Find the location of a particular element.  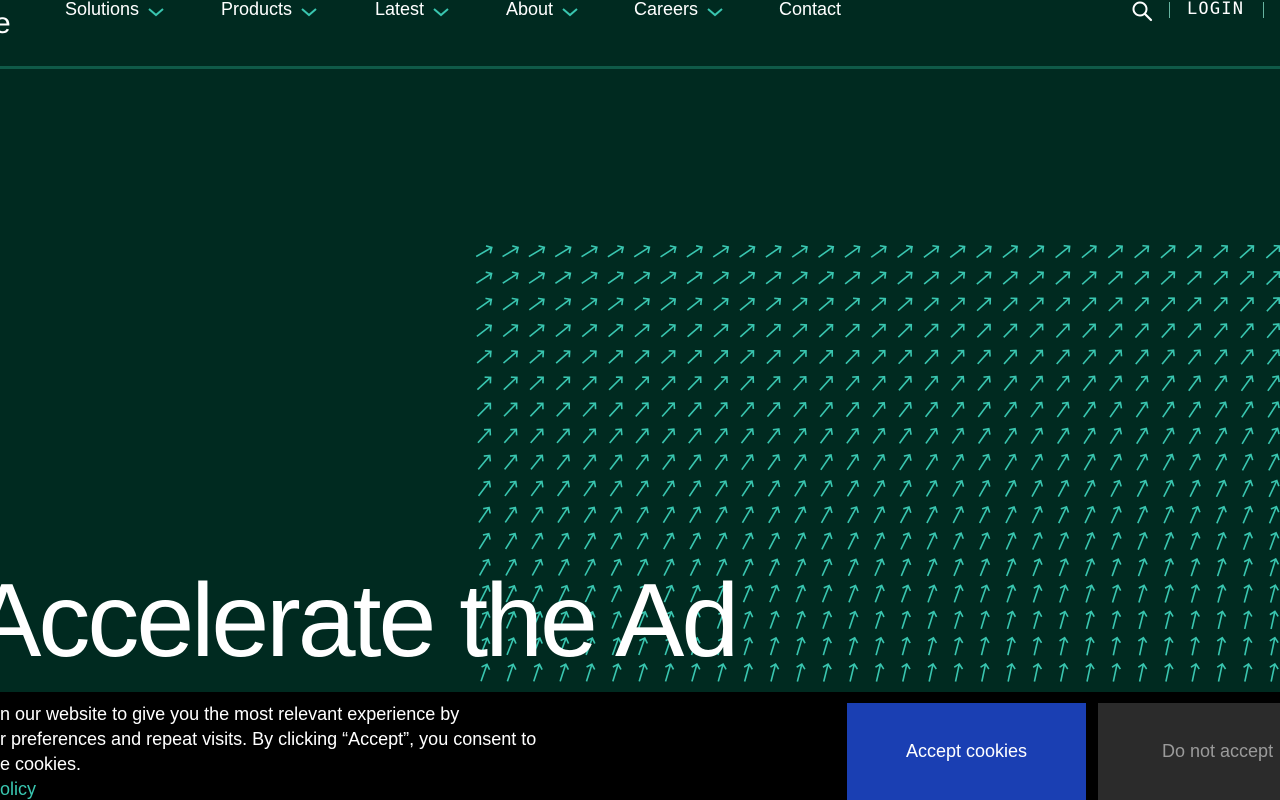

accept-cookies-button: Accept cookies is located at coordinates (966, 751).